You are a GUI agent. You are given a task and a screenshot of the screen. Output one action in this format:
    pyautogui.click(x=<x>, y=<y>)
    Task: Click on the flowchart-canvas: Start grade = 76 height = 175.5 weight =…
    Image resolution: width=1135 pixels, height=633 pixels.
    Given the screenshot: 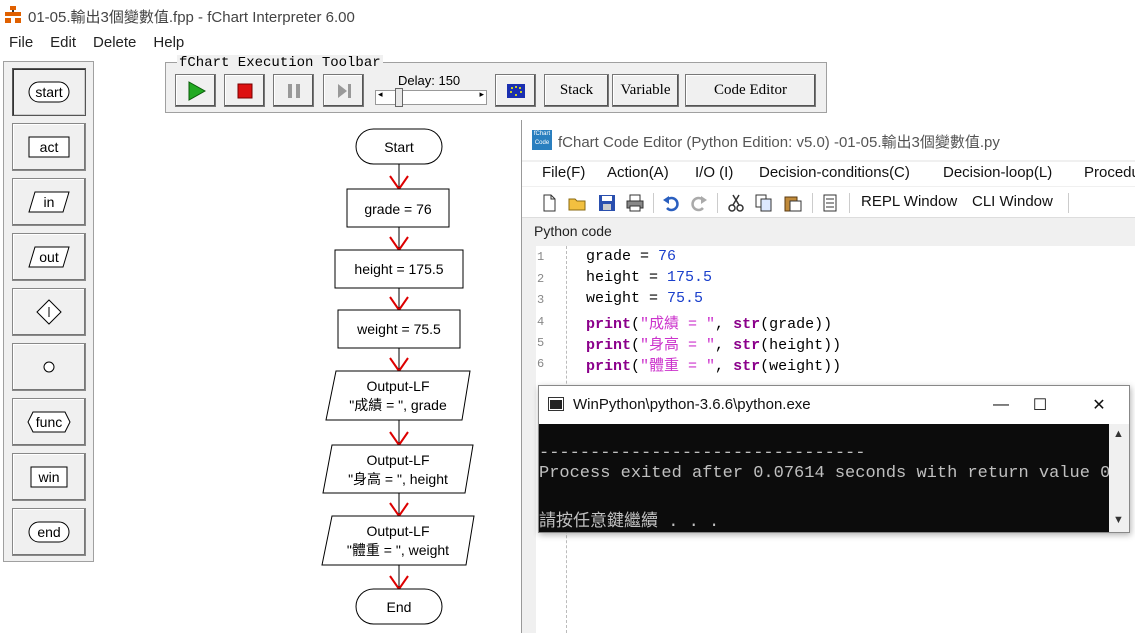 What is the action you would take?
    pyautogui.click(x=398, y=376)
    